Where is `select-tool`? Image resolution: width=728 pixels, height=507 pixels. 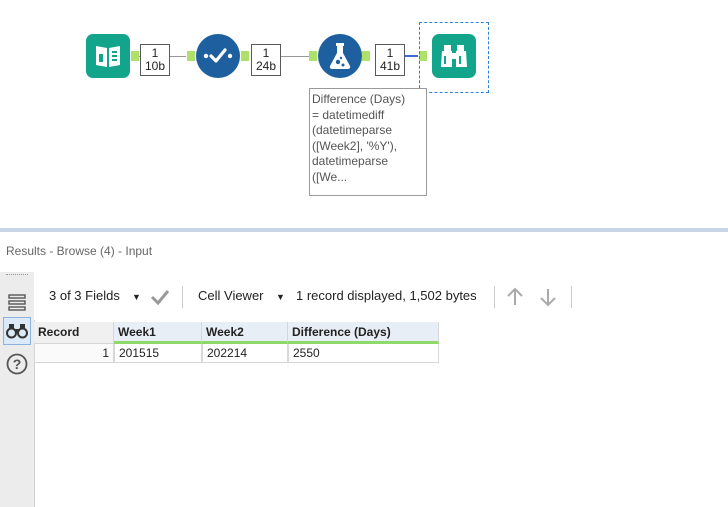 select-tool is located at coordinates (218, 56).